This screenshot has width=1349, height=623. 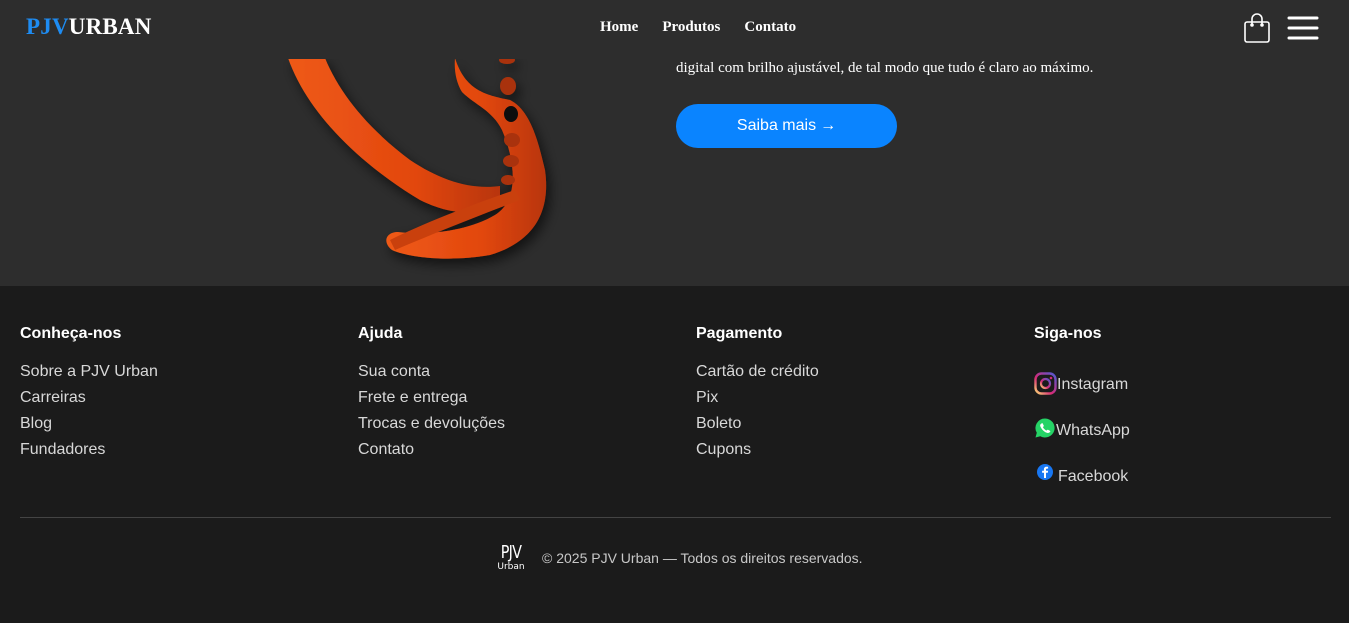 What do you see at coordinates (380, 333) in the screenshot?
I see `footer-column-title: Ajuda` at bounding box center [380, 333].